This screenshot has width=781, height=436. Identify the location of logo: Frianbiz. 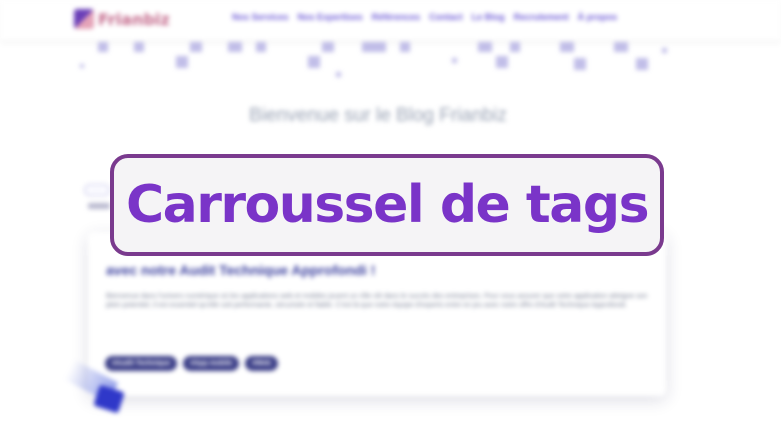
(122, 19).